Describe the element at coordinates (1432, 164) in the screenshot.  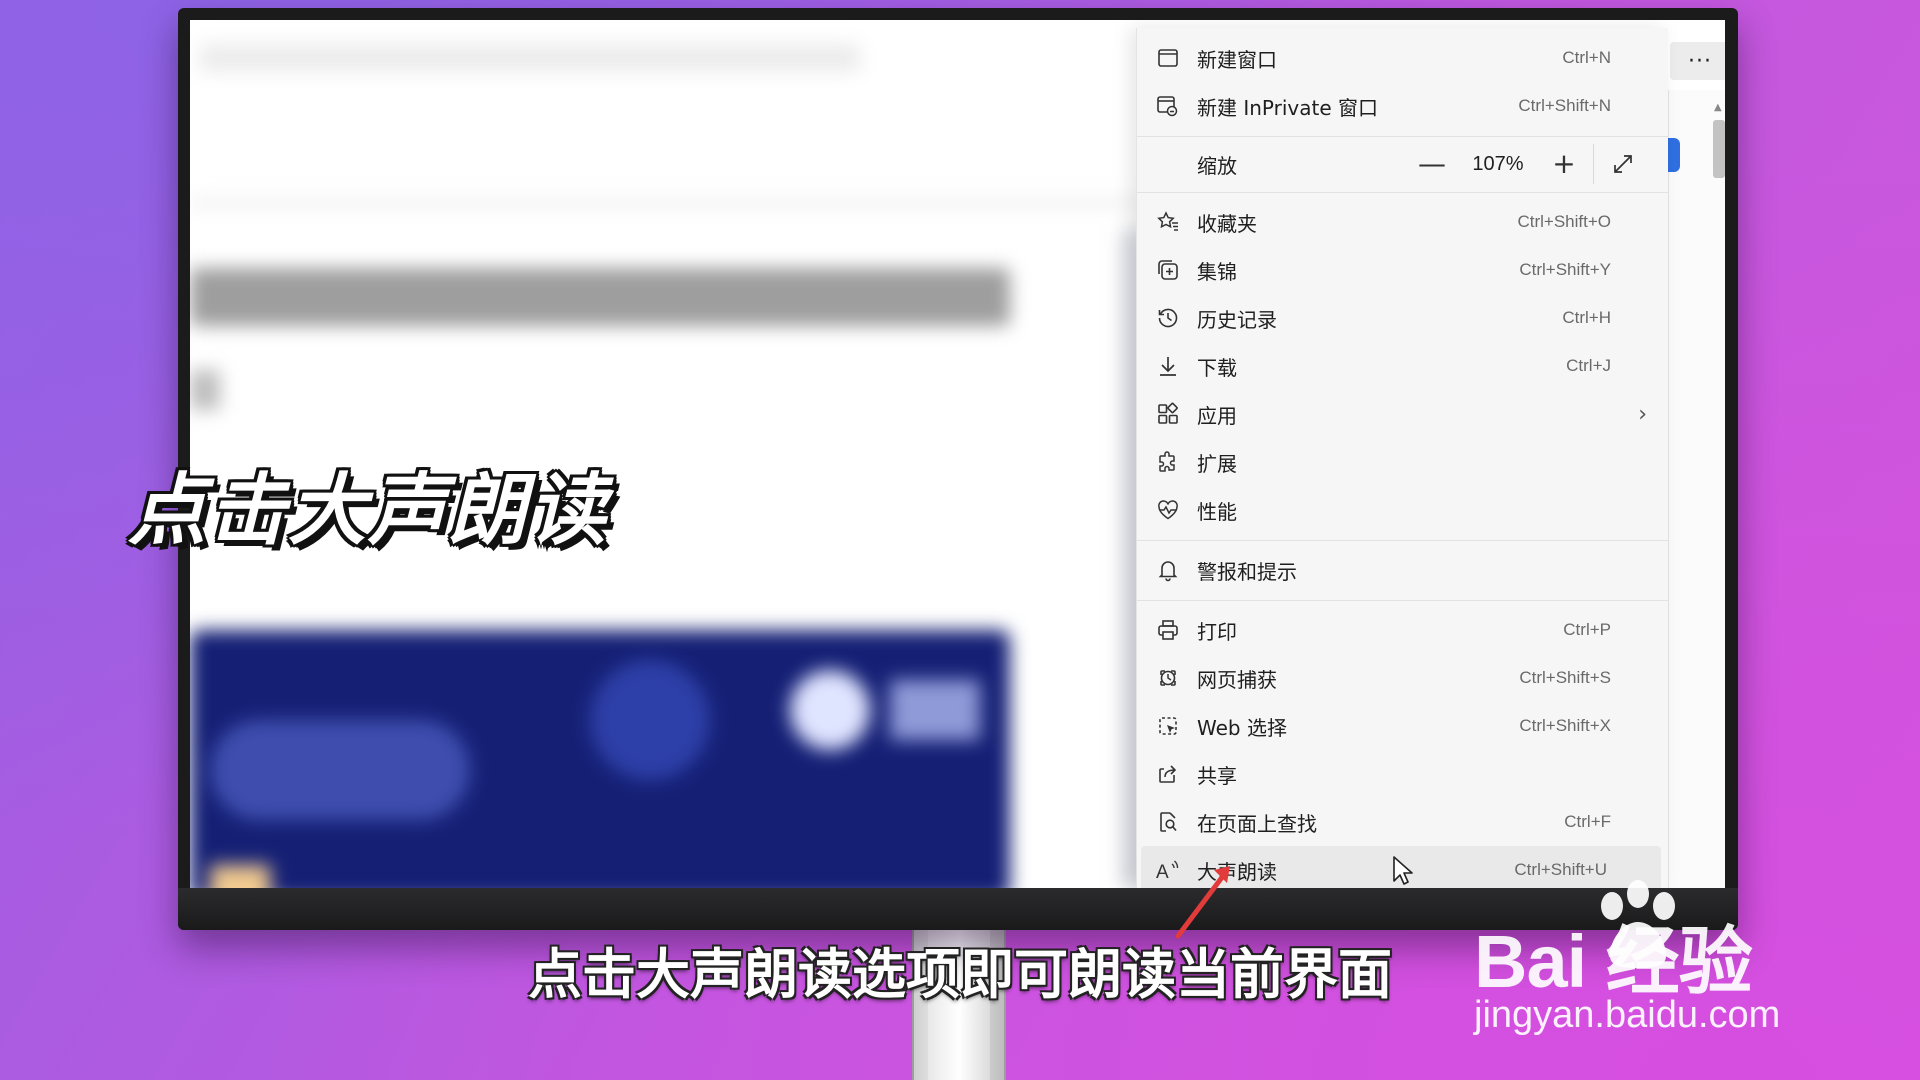
I see `zoom-out-button: —` at that location.